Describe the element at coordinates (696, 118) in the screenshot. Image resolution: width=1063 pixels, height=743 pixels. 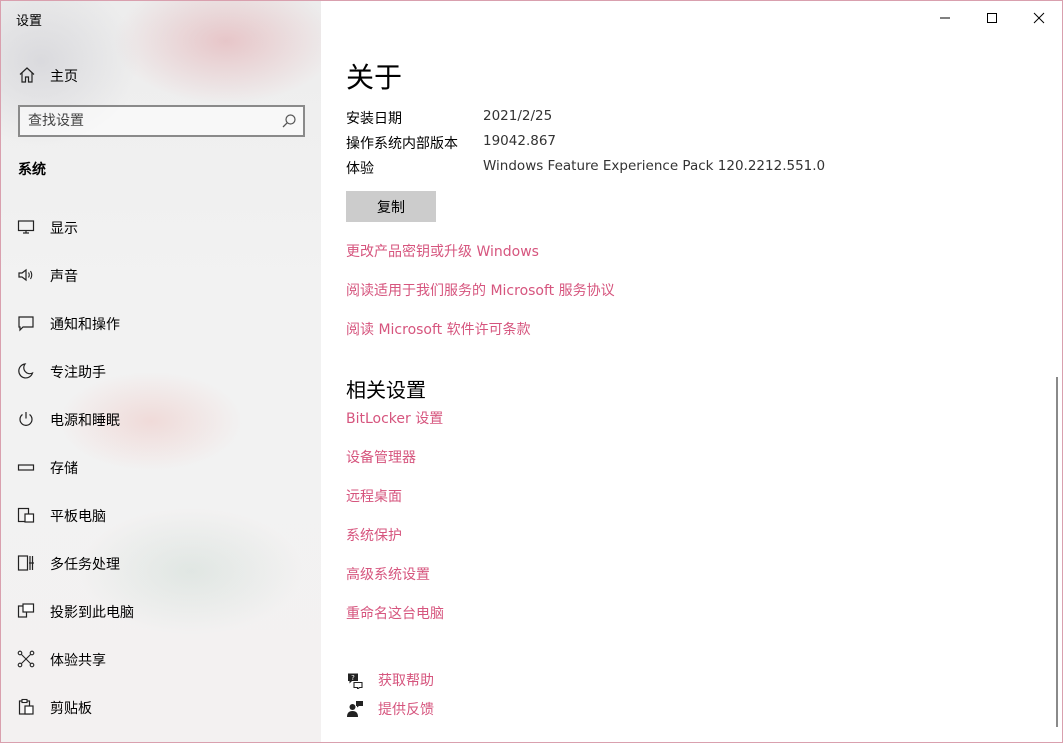
I see `spec-row-install-date: 安装日期 2021/2/25` at that location.